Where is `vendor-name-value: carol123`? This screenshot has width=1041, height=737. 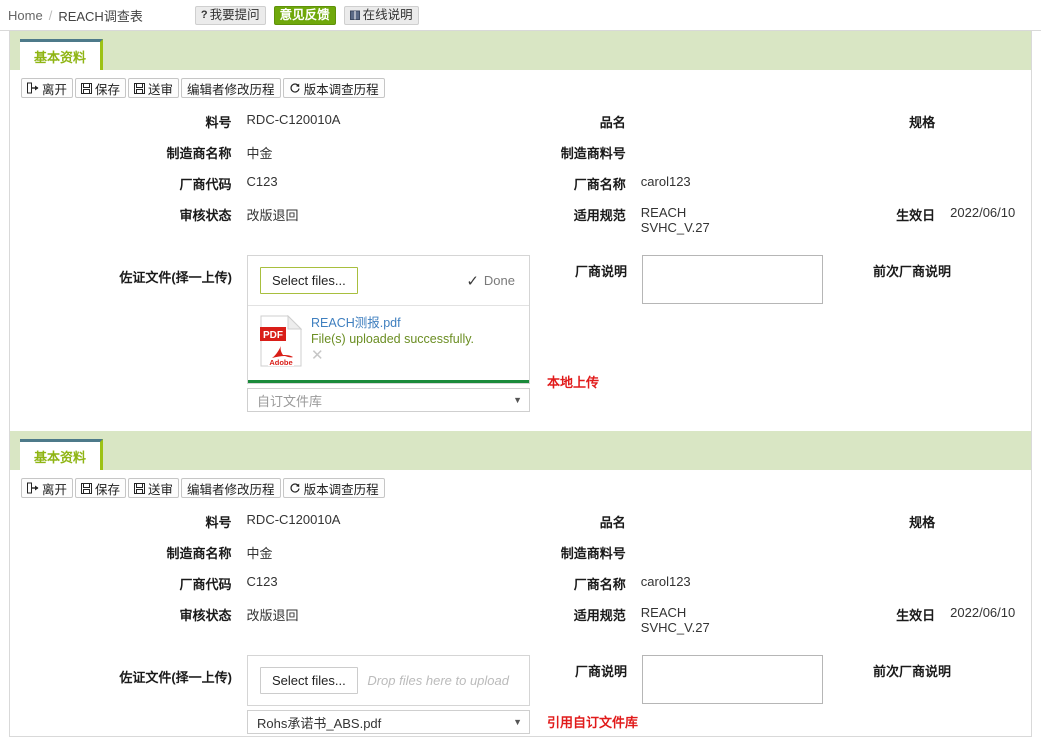 vendor-name-value: carol123 is located at coordinates (665, 181).